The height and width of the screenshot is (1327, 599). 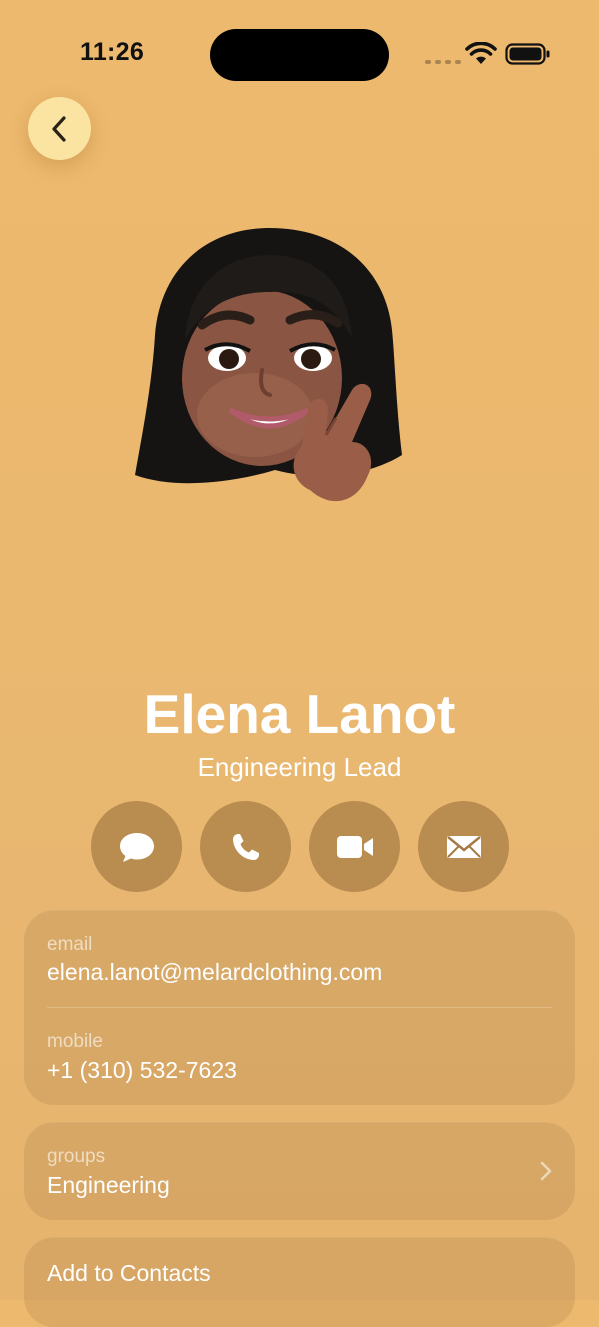 I want to click on mobile-label: mobile, so click(x=75, y=1041).